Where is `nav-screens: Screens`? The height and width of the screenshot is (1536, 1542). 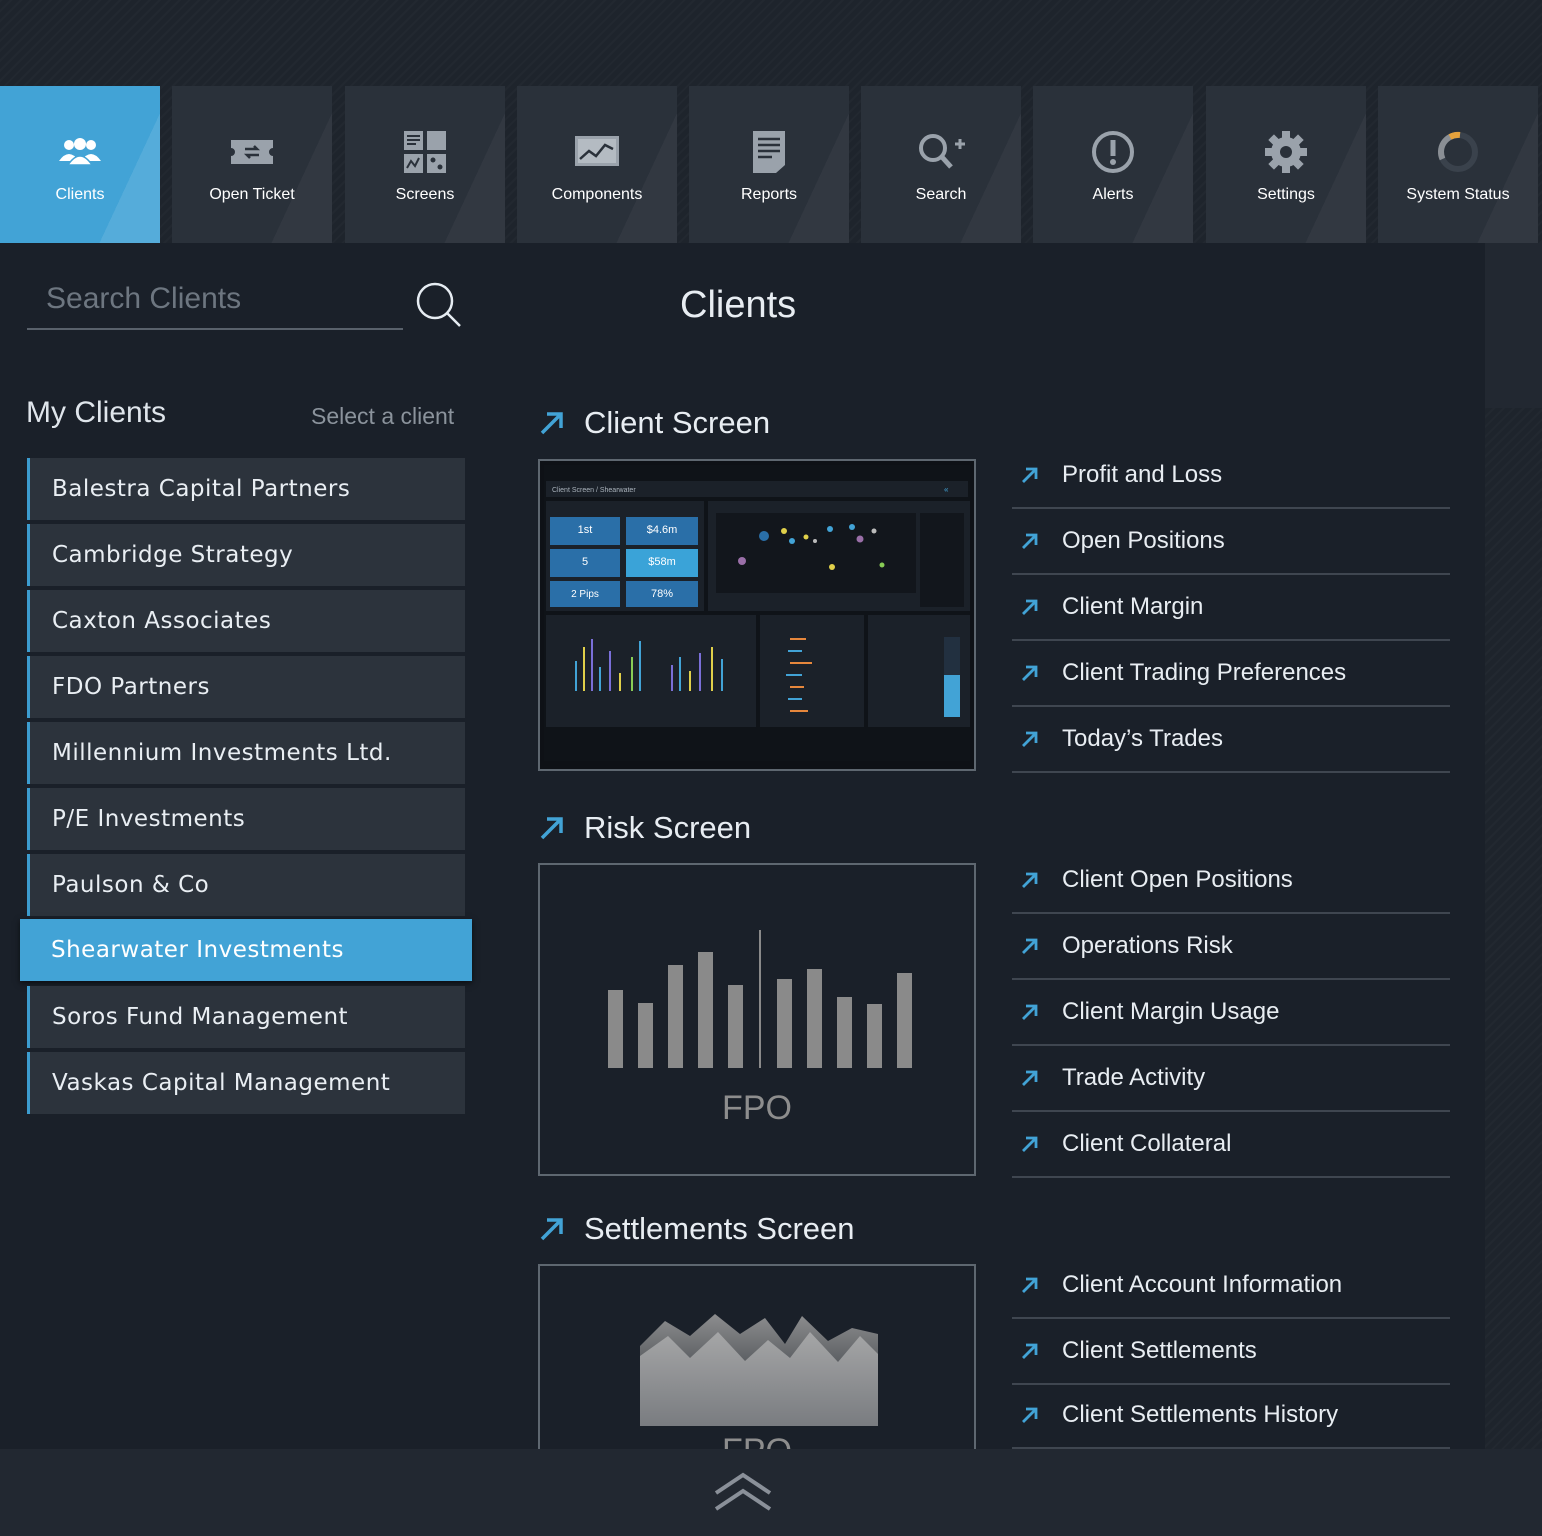
nav-screens: Screens is located at coordinates (425, 164).